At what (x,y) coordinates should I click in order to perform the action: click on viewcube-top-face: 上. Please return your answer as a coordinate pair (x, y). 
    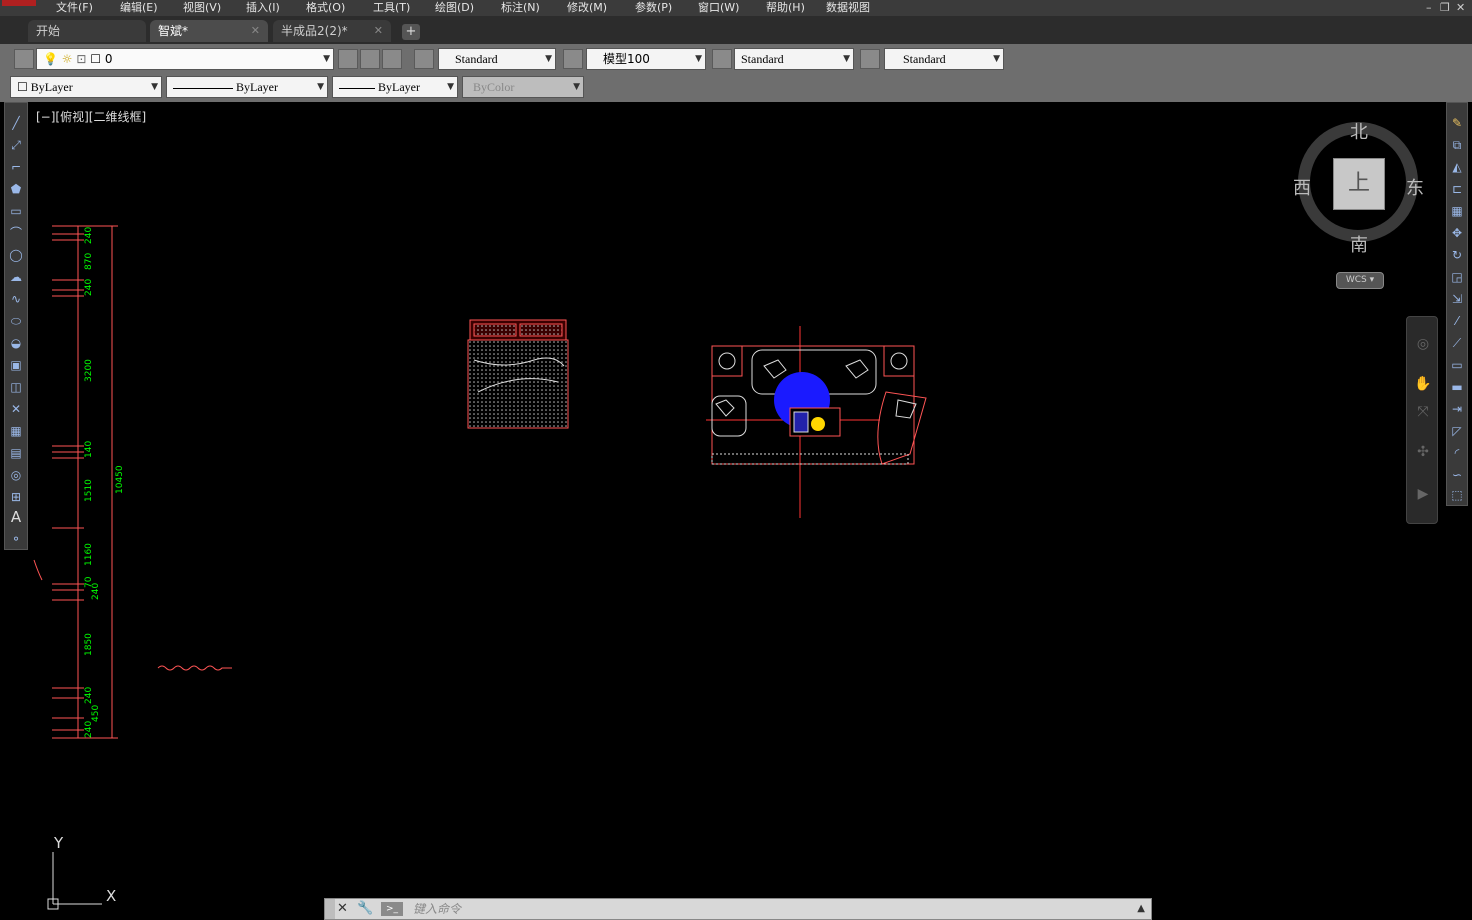
    Looking at the image, I should click on (1359, 184).